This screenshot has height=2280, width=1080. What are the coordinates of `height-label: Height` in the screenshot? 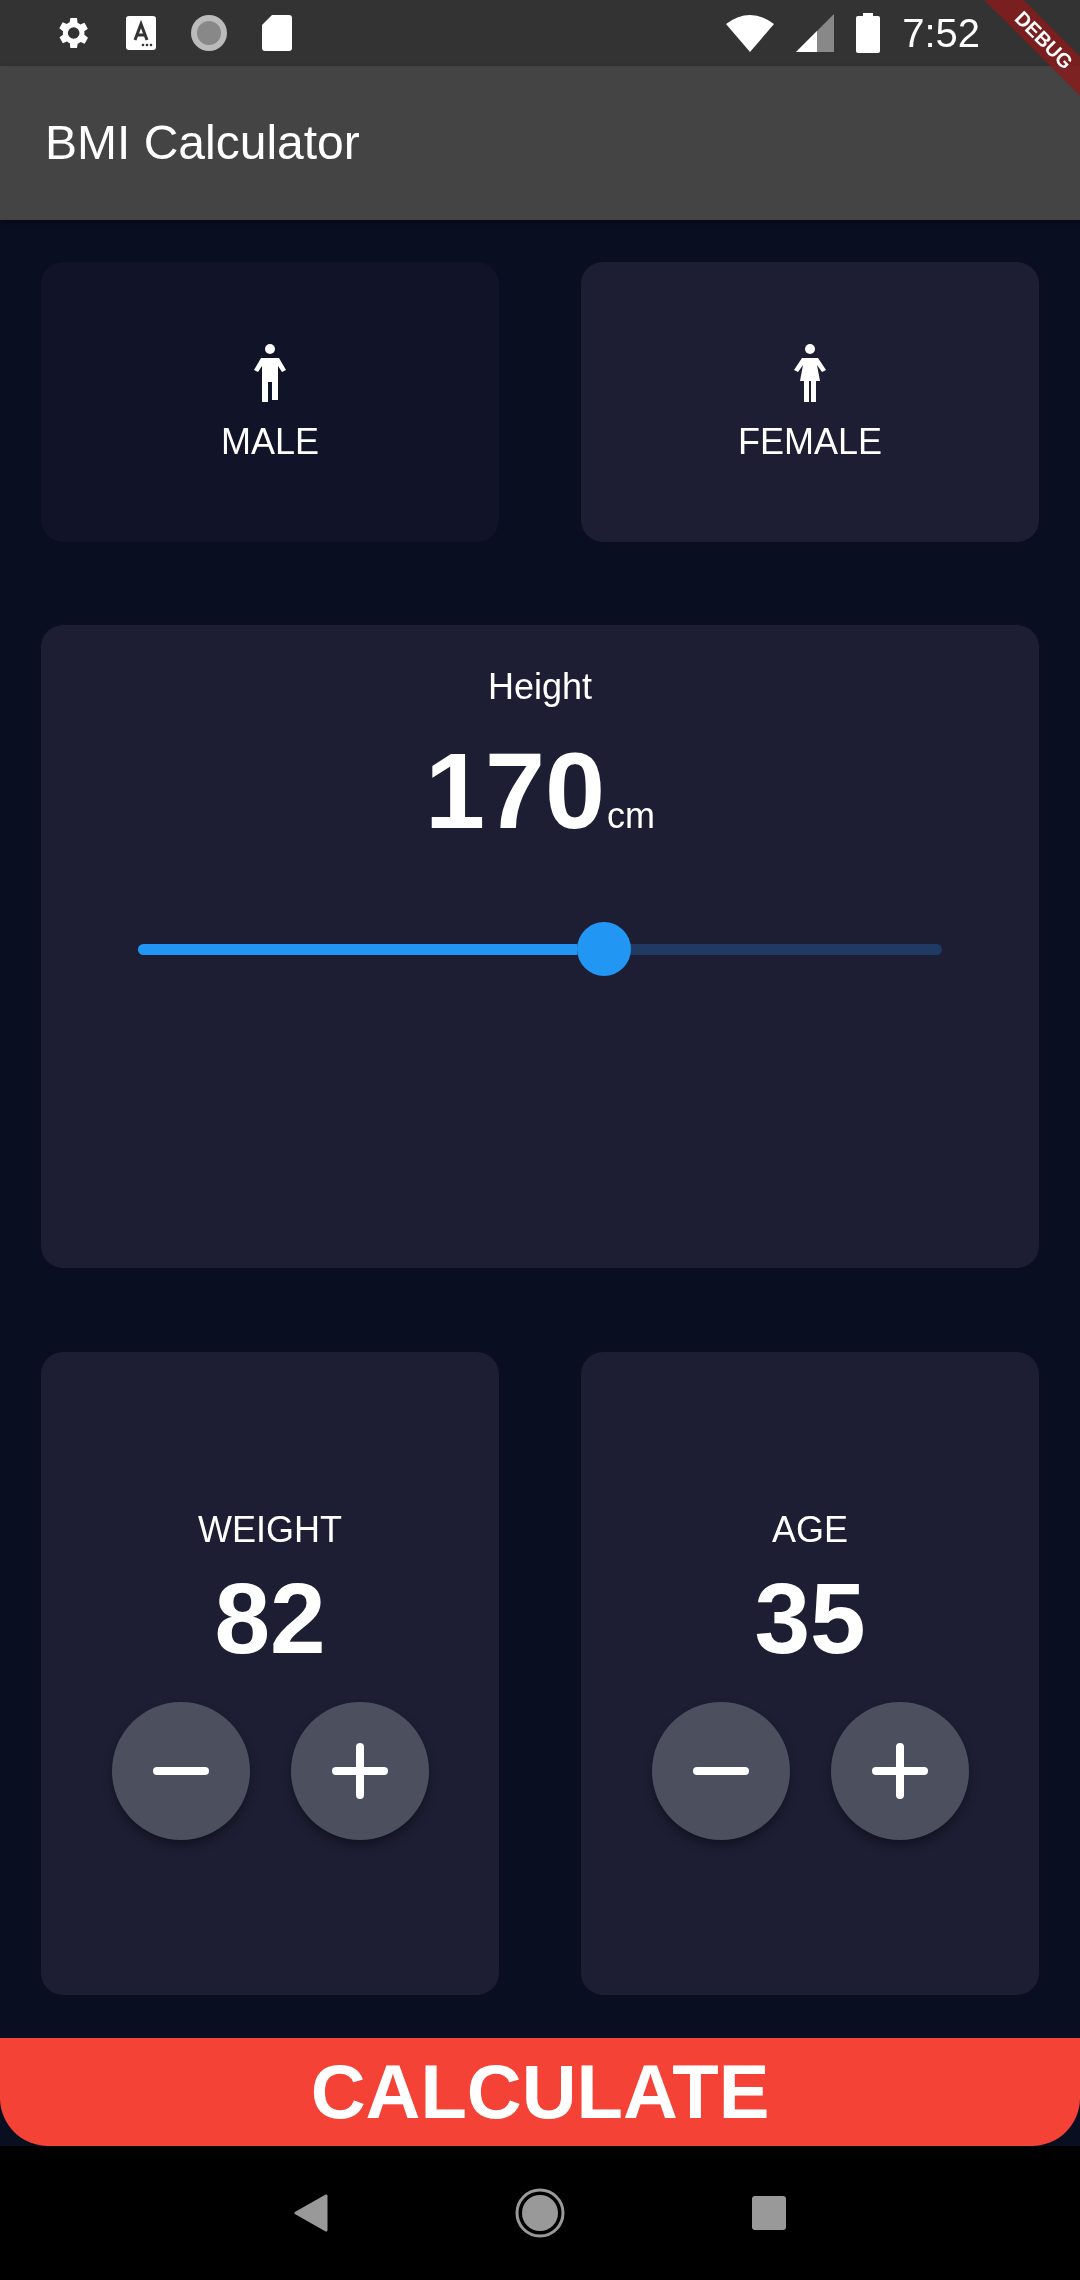 It's located at (540, 687).